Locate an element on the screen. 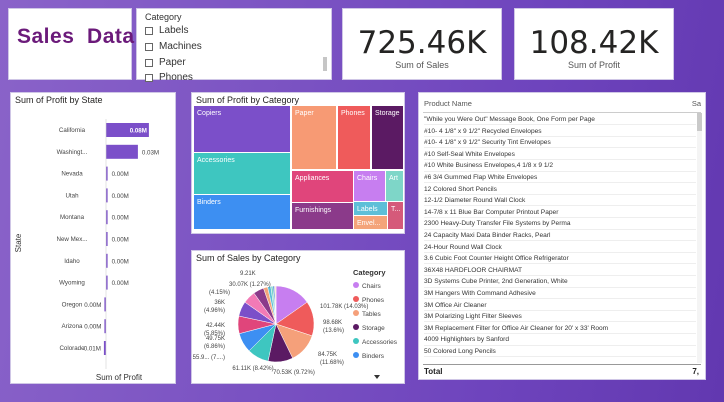 Image resolution: width=724 pixels, height=402 pixels. dashboard-title: Sales Data is located at coordinates (76, 36).